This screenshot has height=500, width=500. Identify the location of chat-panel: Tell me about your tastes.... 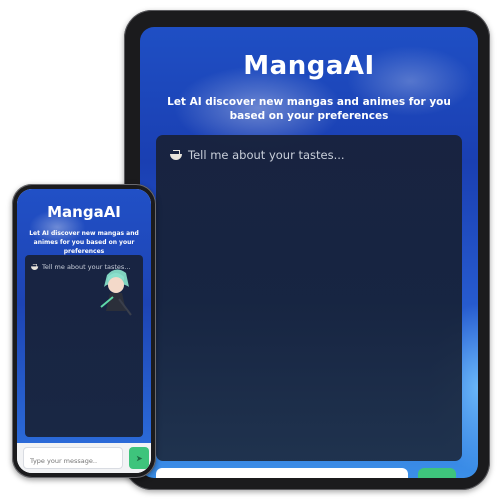
(84, 346).